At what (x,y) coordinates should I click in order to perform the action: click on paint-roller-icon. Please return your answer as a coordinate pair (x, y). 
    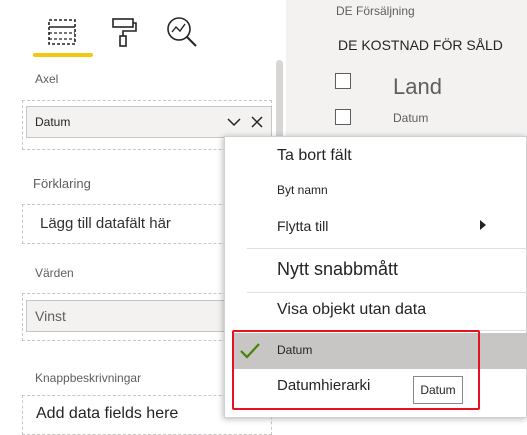
    Looking at the image, I should click on (124, 32).